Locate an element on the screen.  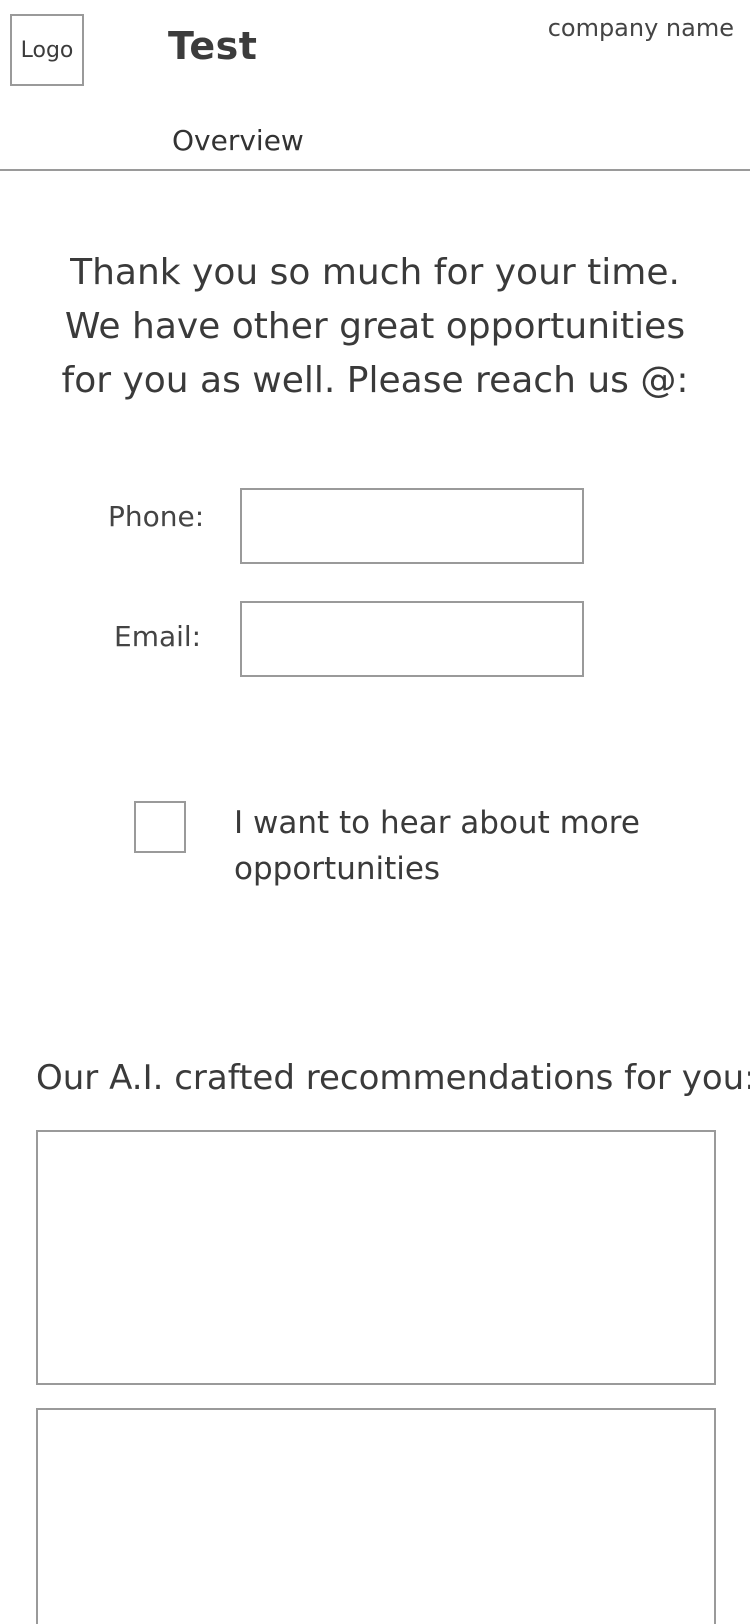
logo-label: Logo is located at coordinates (47, 50).